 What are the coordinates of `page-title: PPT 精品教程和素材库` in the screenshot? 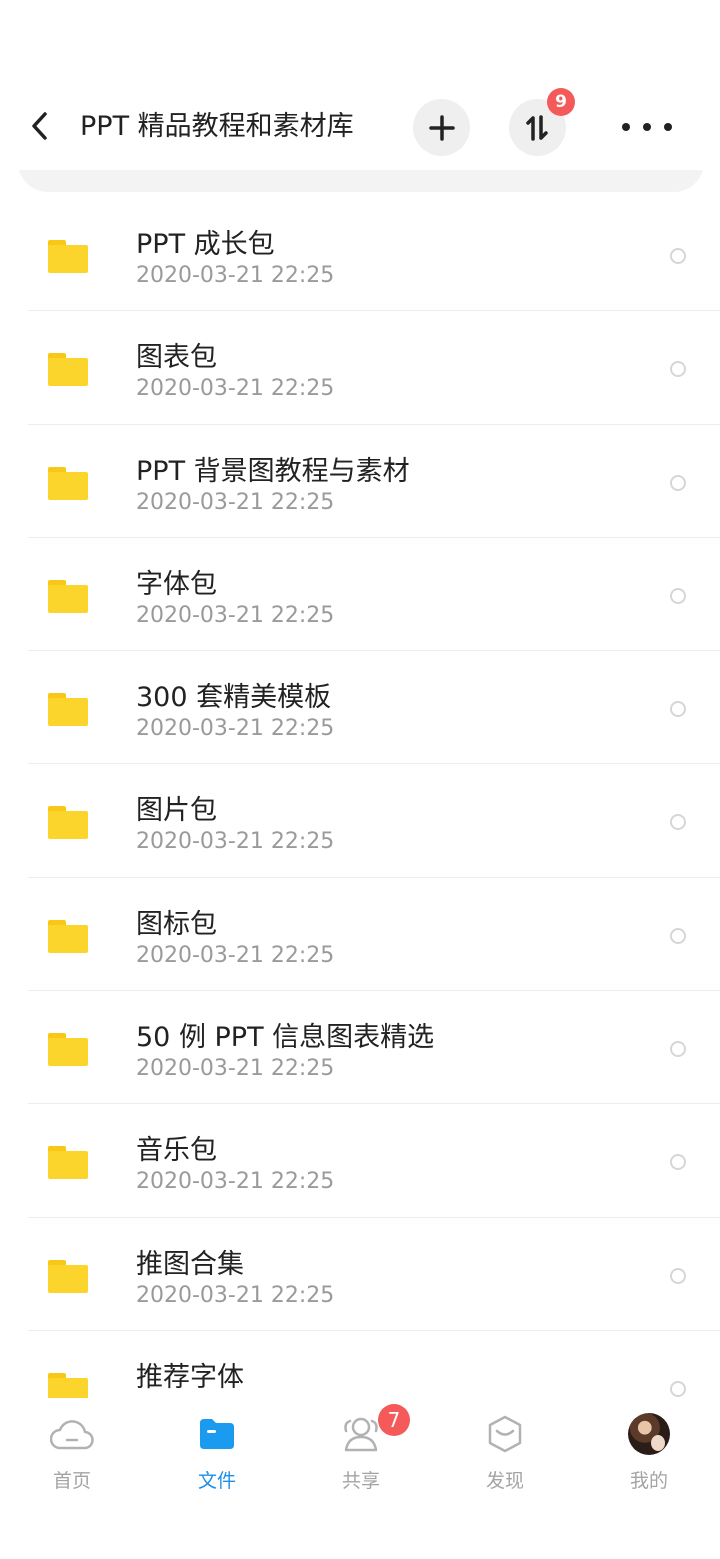 It's located at (217, 126).